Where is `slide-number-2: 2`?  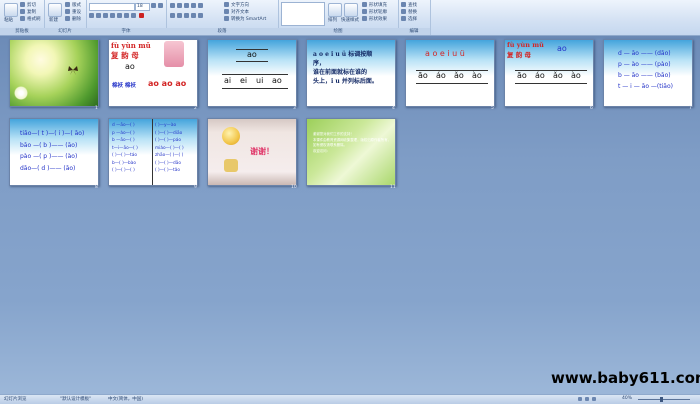
slide-number-2: 2 is located at coordinates (195, 108).